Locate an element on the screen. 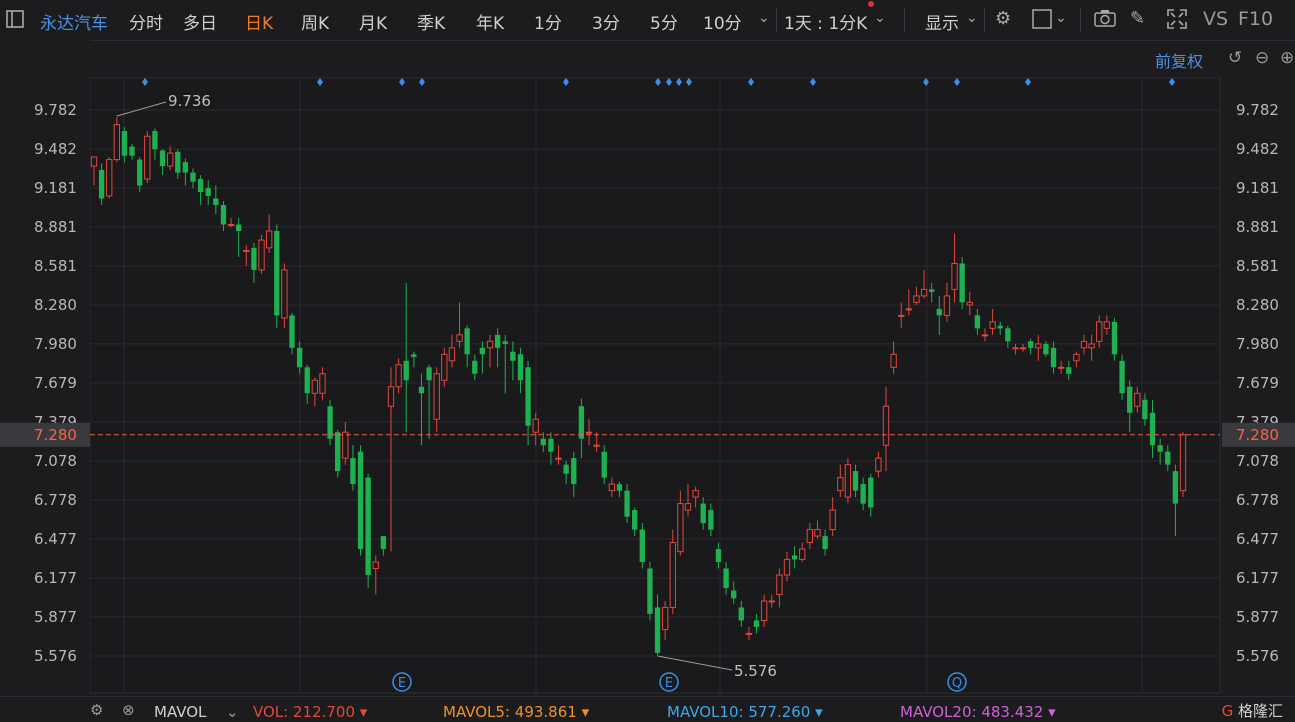 The height and width of the screenshot is (722, 1295). y-tick-label-left: 6.778 is located at coordinates (55, 500).